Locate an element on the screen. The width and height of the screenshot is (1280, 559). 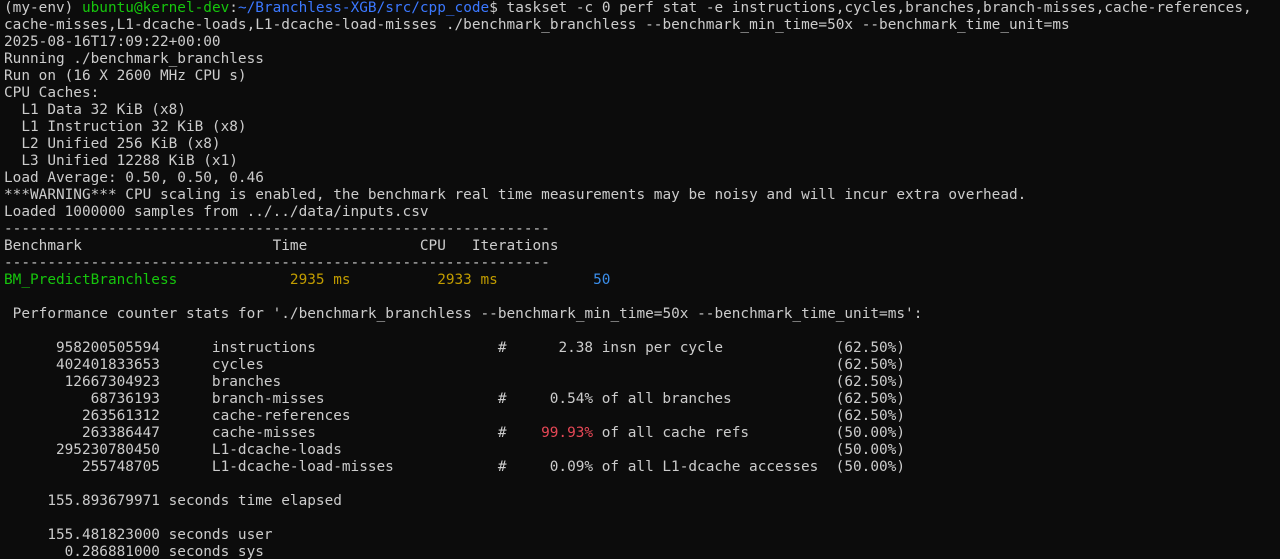
cache-l1-data: L1 Data 32 KiB (x8) is located at coordinates (95, 110).